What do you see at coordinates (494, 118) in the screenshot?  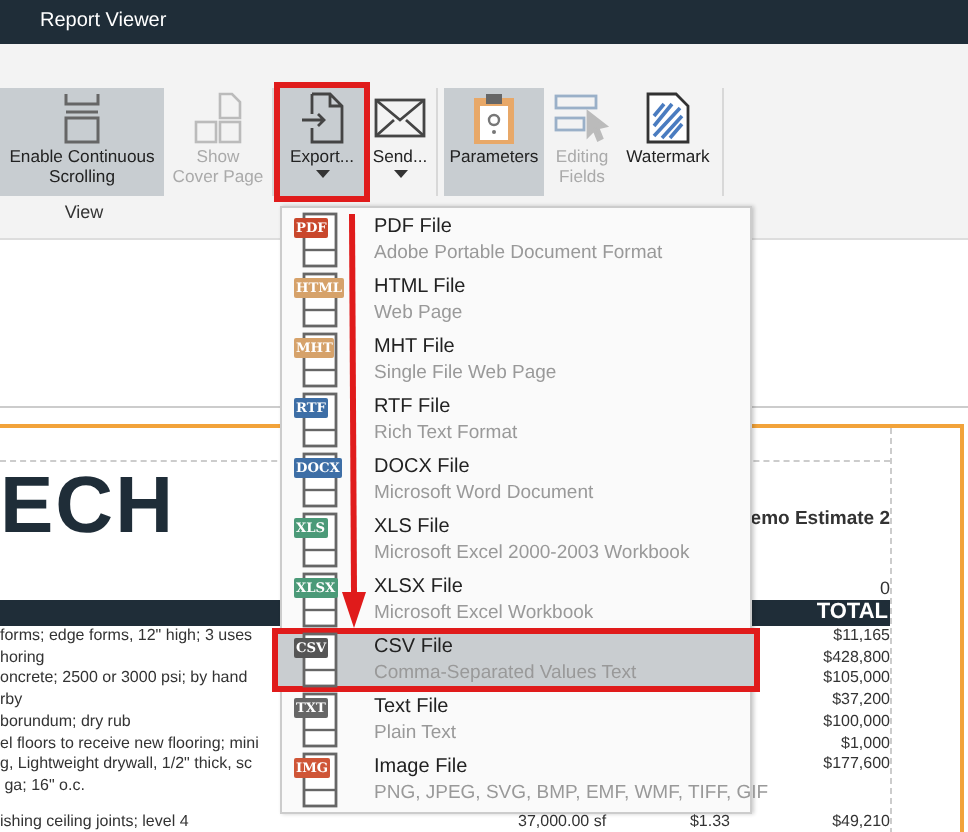 I see `clipboard-icon` at bounding box center [494, 118].